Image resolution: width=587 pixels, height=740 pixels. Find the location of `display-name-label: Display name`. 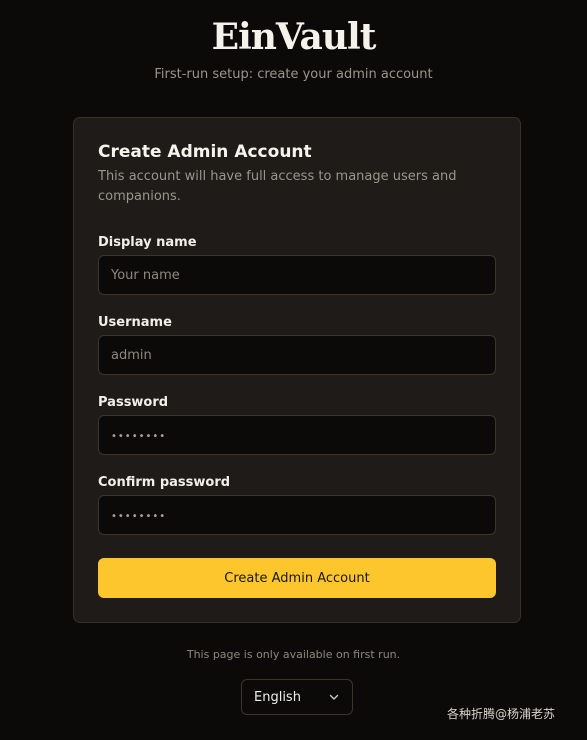

display-name-label: Display name is located at coordinates (147, 242).